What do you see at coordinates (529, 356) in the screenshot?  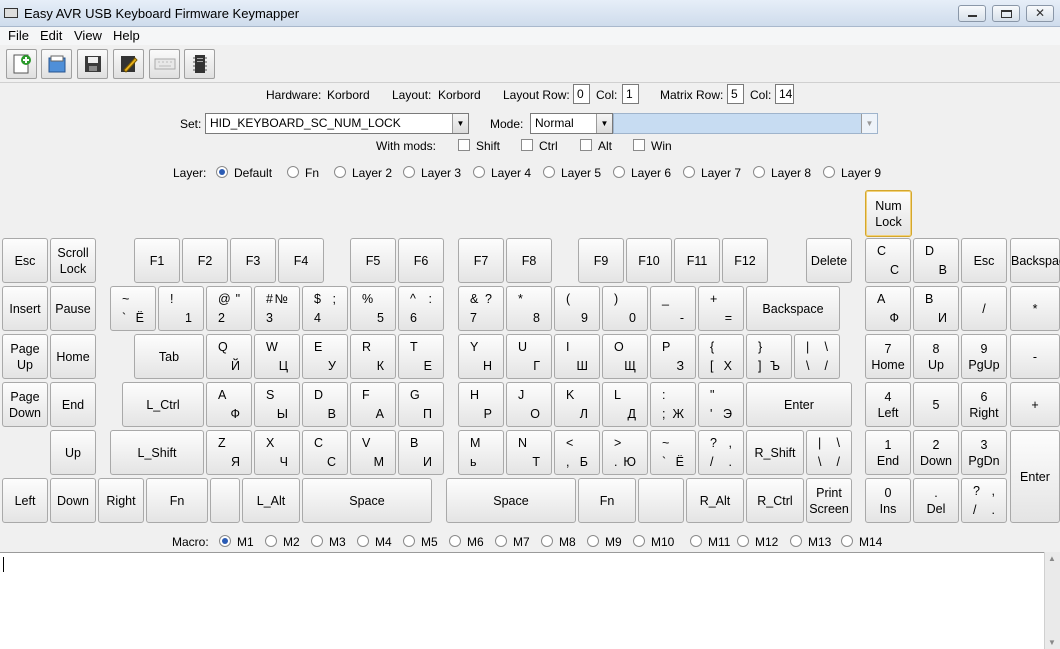 I see `key-u: UГ` at bounding box center [529, 356].